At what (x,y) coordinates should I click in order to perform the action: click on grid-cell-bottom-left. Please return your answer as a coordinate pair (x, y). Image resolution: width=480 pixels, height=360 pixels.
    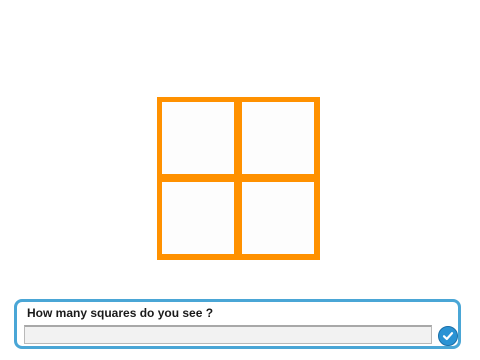
    Looking at the image, I should click on (198, 218).